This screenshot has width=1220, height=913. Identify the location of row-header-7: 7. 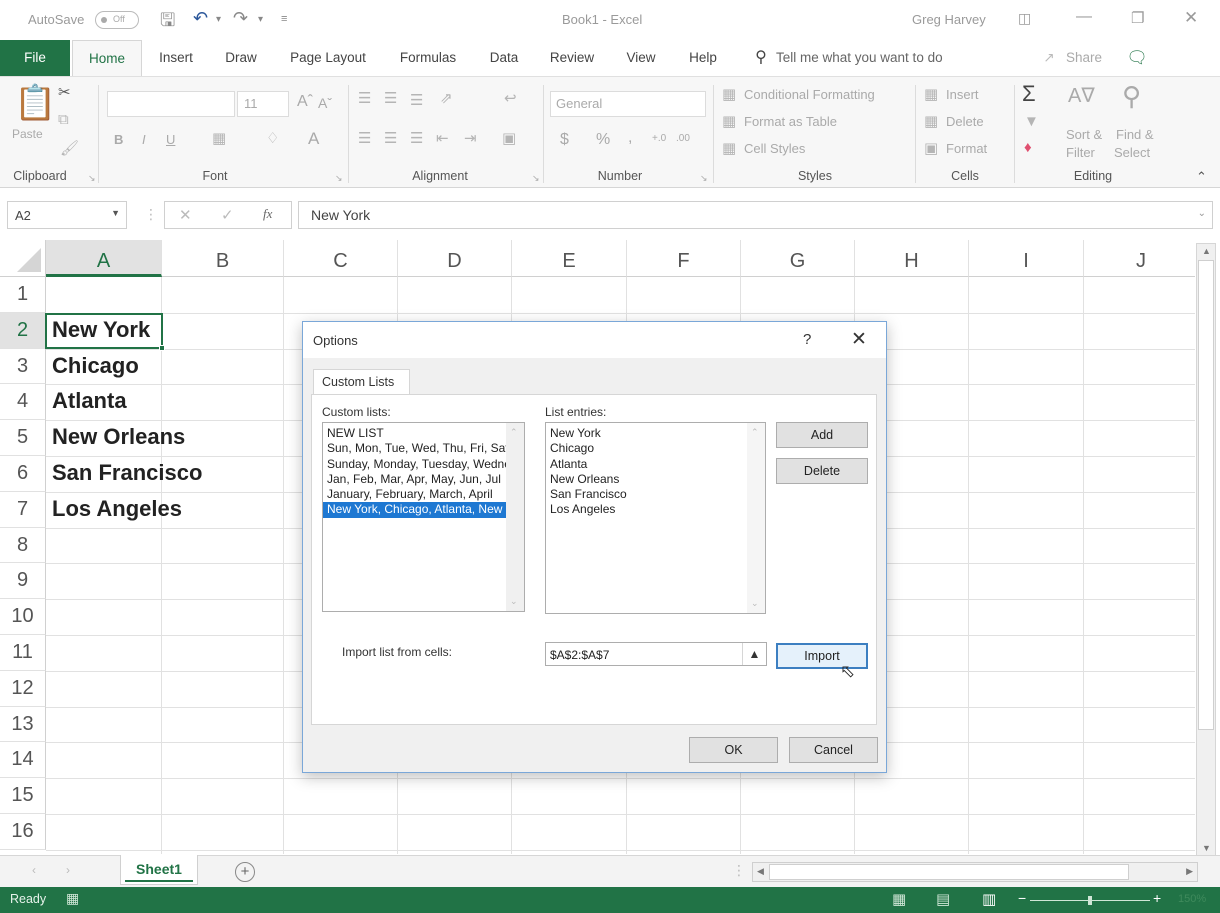
(23, 509).